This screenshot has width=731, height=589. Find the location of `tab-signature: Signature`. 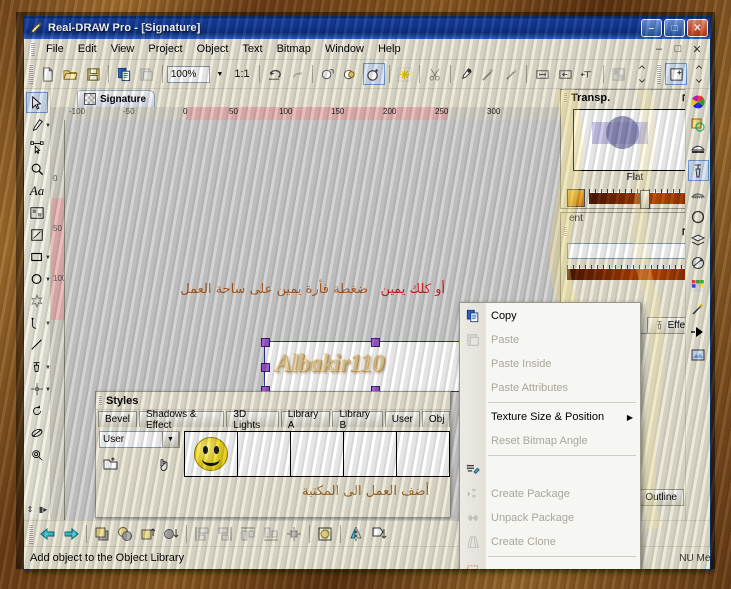

tab-signature: Signature is located at coordinates (116, 98).